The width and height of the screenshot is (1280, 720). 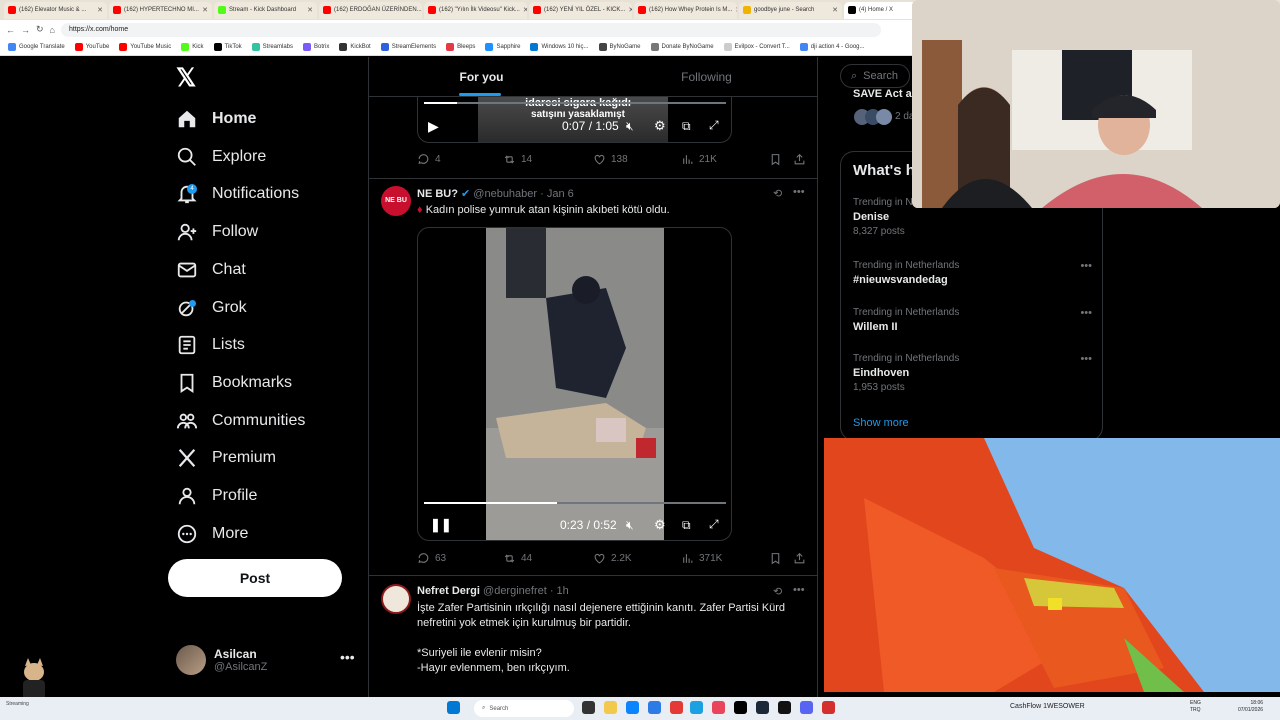 I want to click on play-icon: ▶, so click(x=433, y=126).